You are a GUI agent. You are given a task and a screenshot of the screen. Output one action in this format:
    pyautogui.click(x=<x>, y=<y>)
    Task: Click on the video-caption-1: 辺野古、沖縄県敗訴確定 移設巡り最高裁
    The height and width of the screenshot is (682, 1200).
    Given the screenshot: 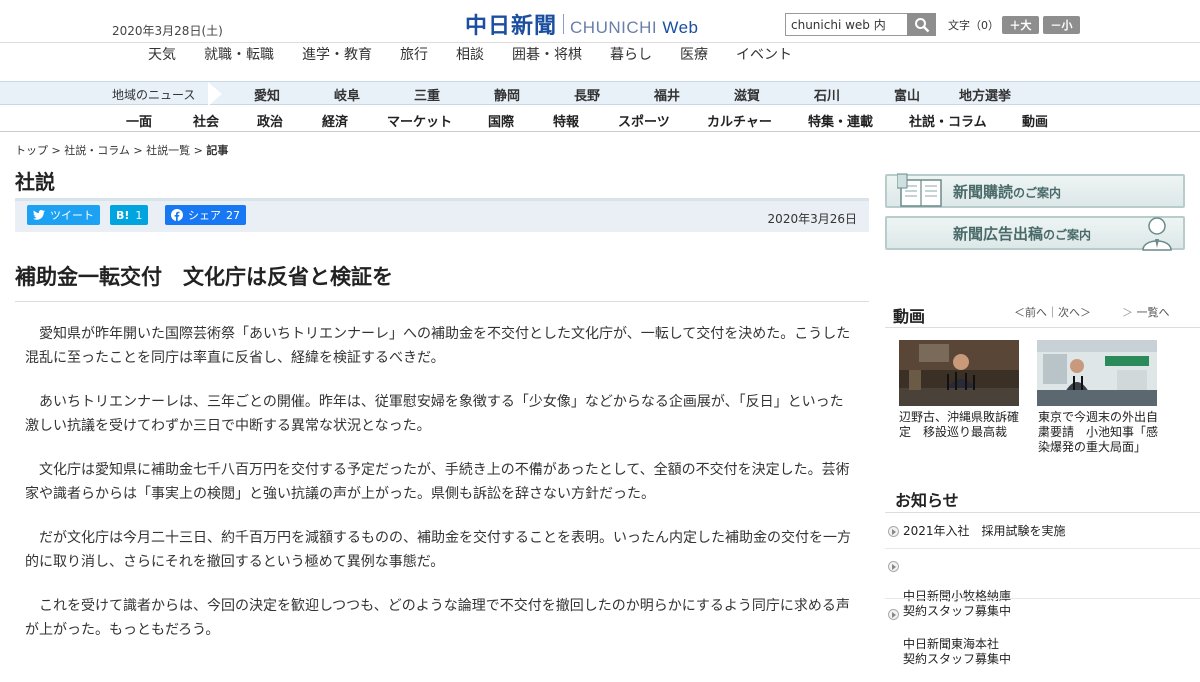 What is the action you would take?
    pyautogui.click(x=963, y=425)
    